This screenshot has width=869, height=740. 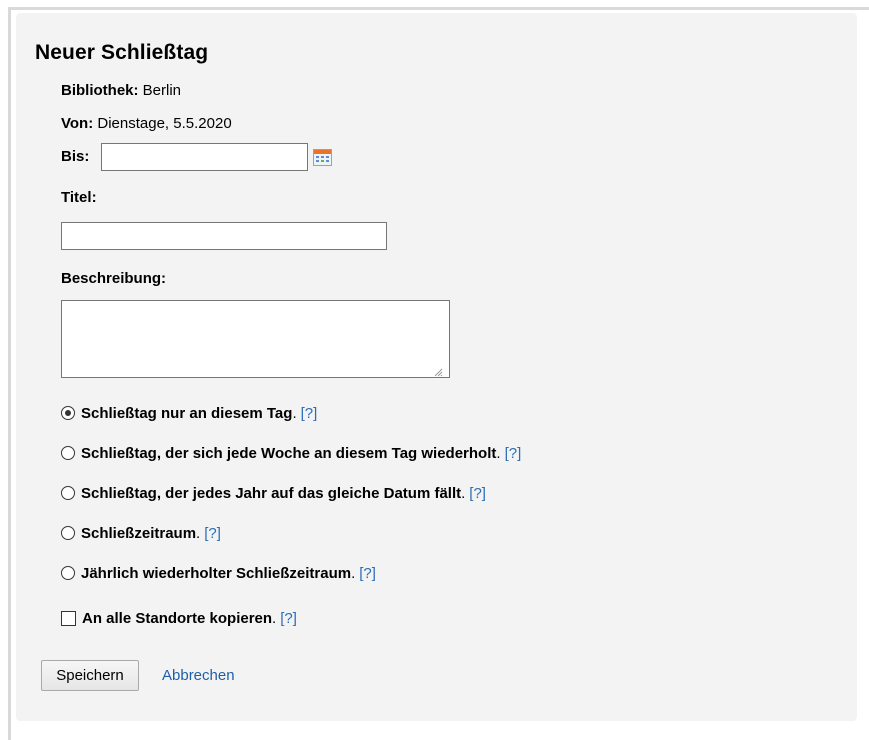 I want to click on title-input, so click(x=224, y=236).